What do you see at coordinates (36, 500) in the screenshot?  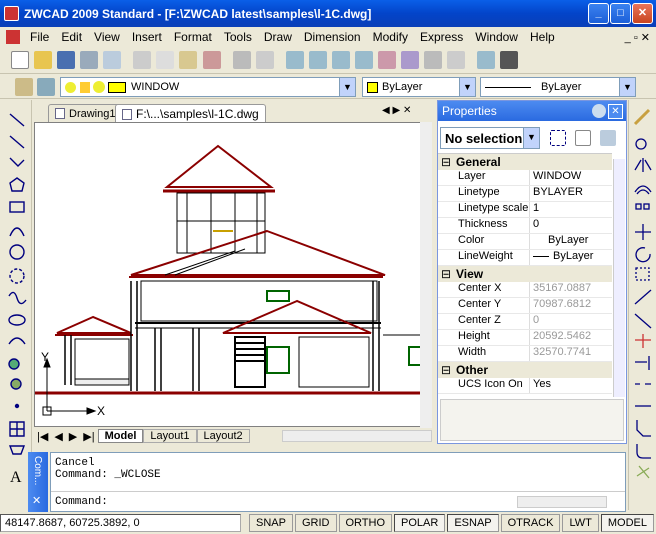 I see `close-command-icon: ✕` at bounding box center [36, 500].